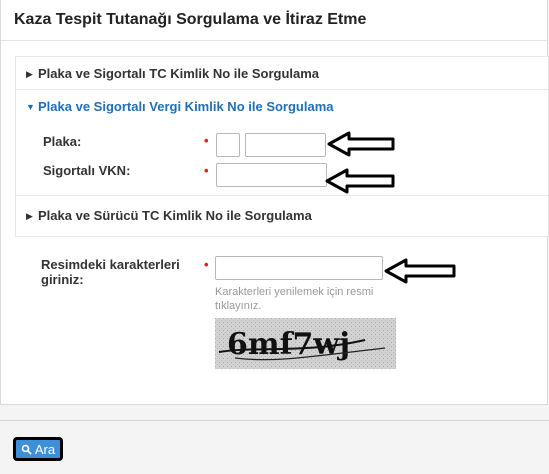  I want to click on vkn-label: Sigortalı VKN:, so click(87, 170).